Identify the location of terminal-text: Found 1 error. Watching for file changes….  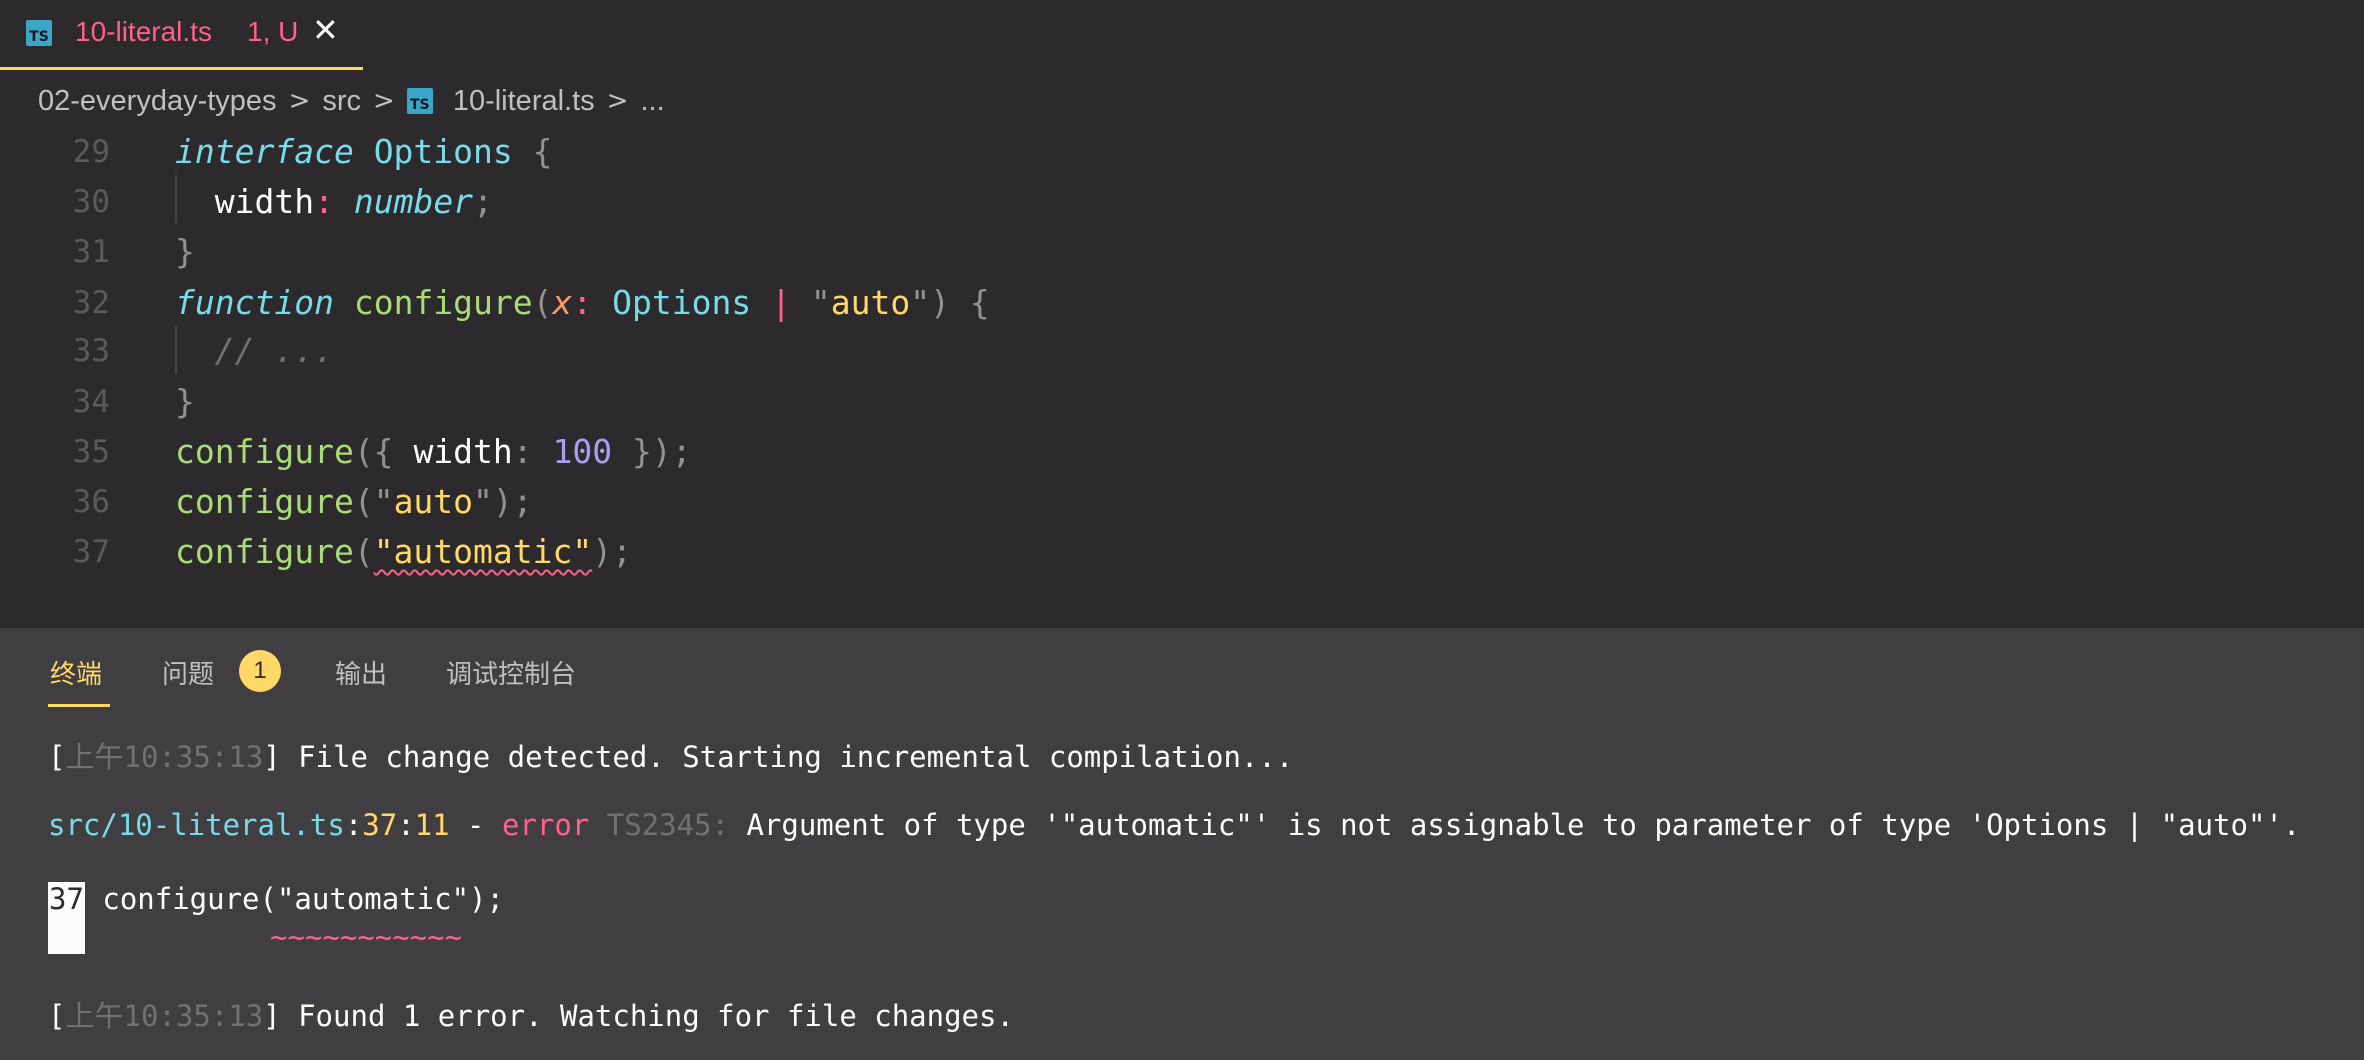
(647, 1016).